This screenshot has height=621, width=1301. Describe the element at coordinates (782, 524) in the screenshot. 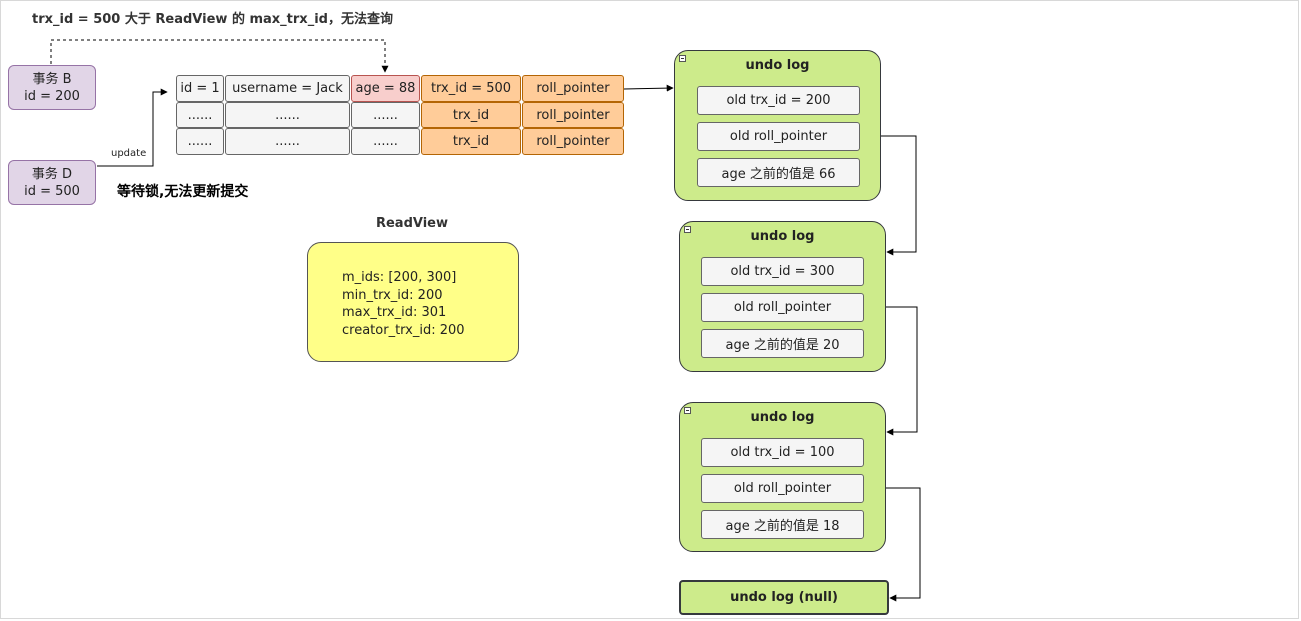

I see `undo-old-value: age 之前的值是 18` at that location.